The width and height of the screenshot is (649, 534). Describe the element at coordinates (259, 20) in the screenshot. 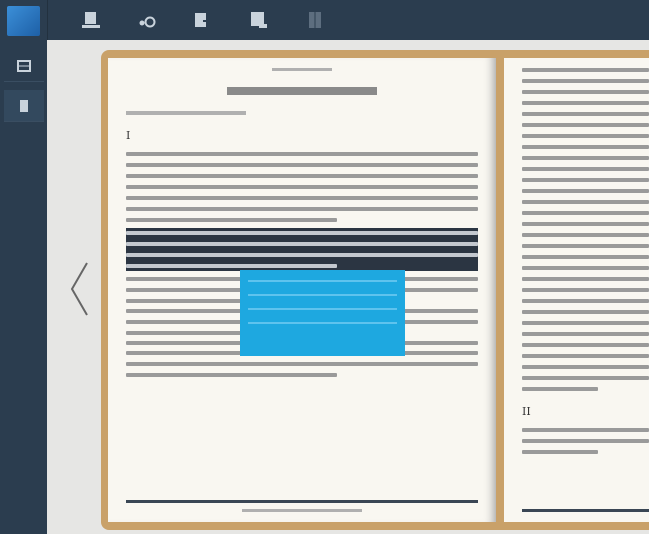

I see `document-tray-icon` at that location.